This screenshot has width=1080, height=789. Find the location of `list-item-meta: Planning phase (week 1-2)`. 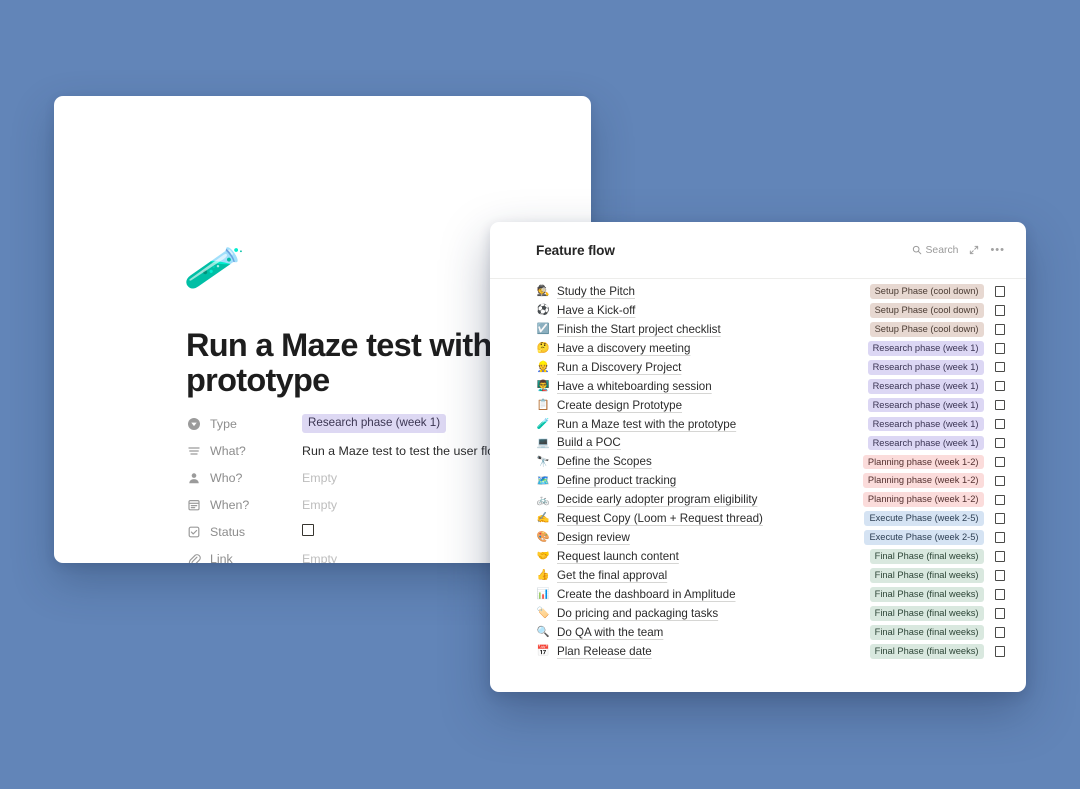

list-item-meta: Planning phase (week 1-2) is located at coordinates (933, 462).